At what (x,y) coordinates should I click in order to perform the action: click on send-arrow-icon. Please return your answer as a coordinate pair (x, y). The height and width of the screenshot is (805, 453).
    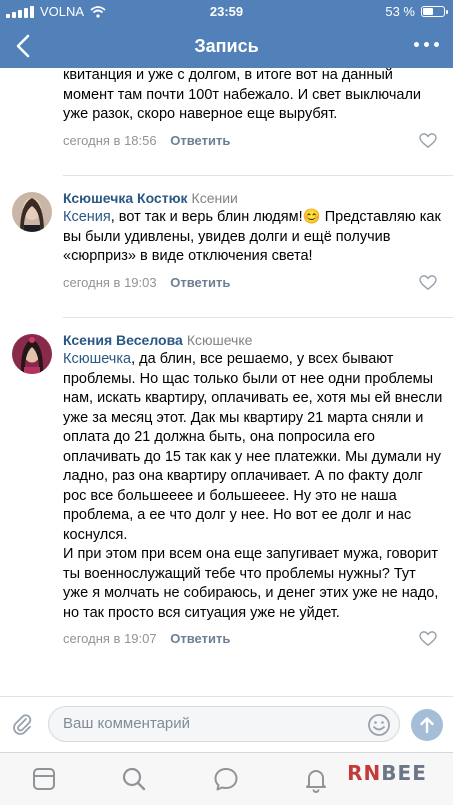
    Looking at the image, I should click on (427, 725).